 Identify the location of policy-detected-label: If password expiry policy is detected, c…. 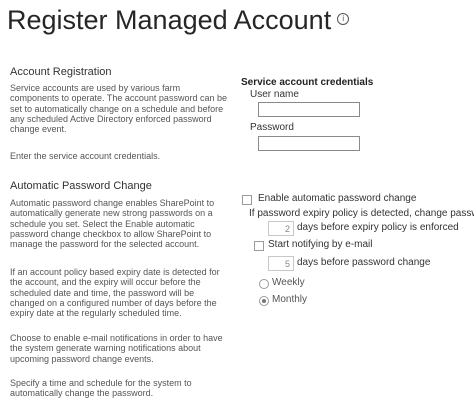
(361, 213).